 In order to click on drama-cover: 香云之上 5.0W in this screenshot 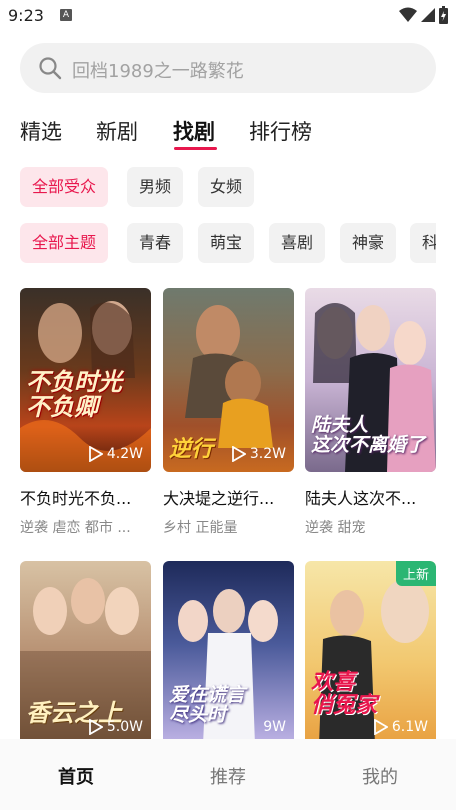, I will do `click(85, 653)`.